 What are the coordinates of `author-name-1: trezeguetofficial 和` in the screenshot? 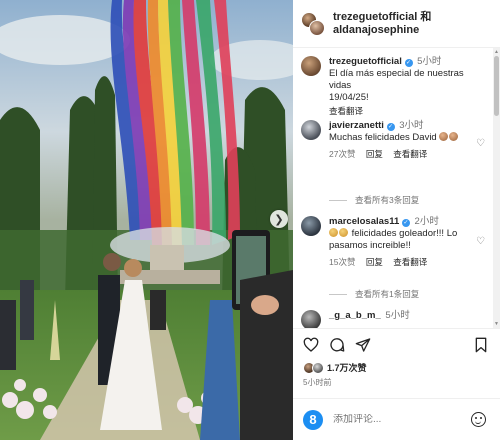 It's located at (382, 17).